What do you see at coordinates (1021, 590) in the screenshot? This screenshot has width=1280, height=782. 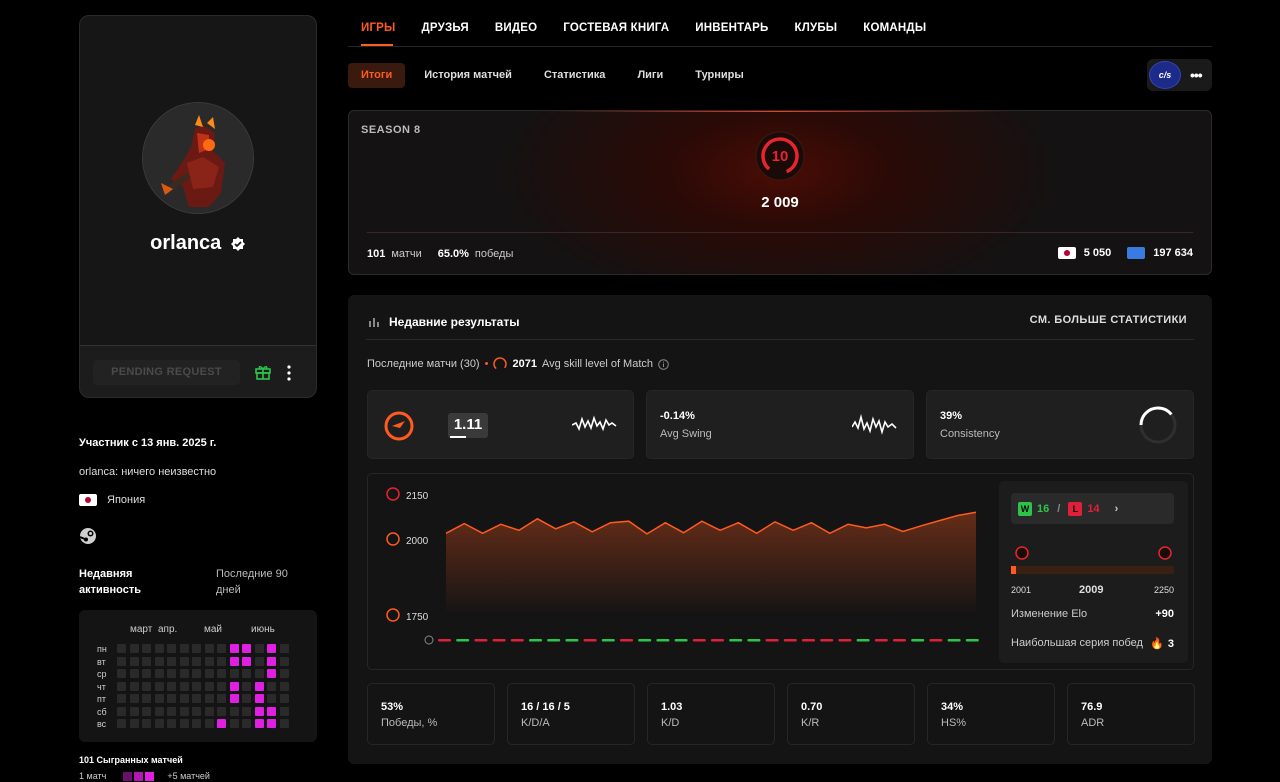 I see `elo-min: 2001` at bounding box center [1021, 590].